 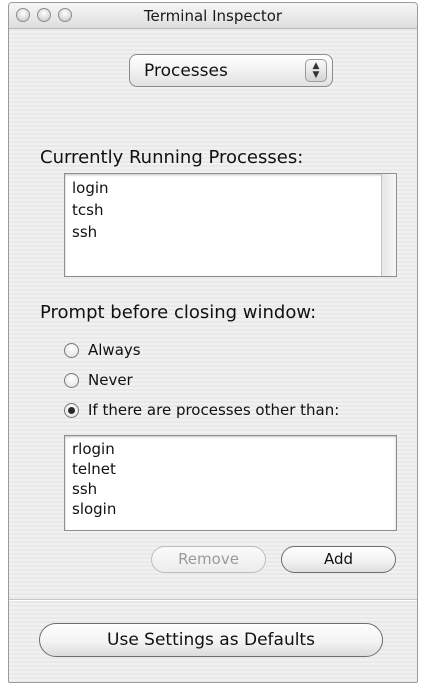 I want to click on use-settings-as-defaults-button: Use Settings as Defaults, so click(x=211, y=640).